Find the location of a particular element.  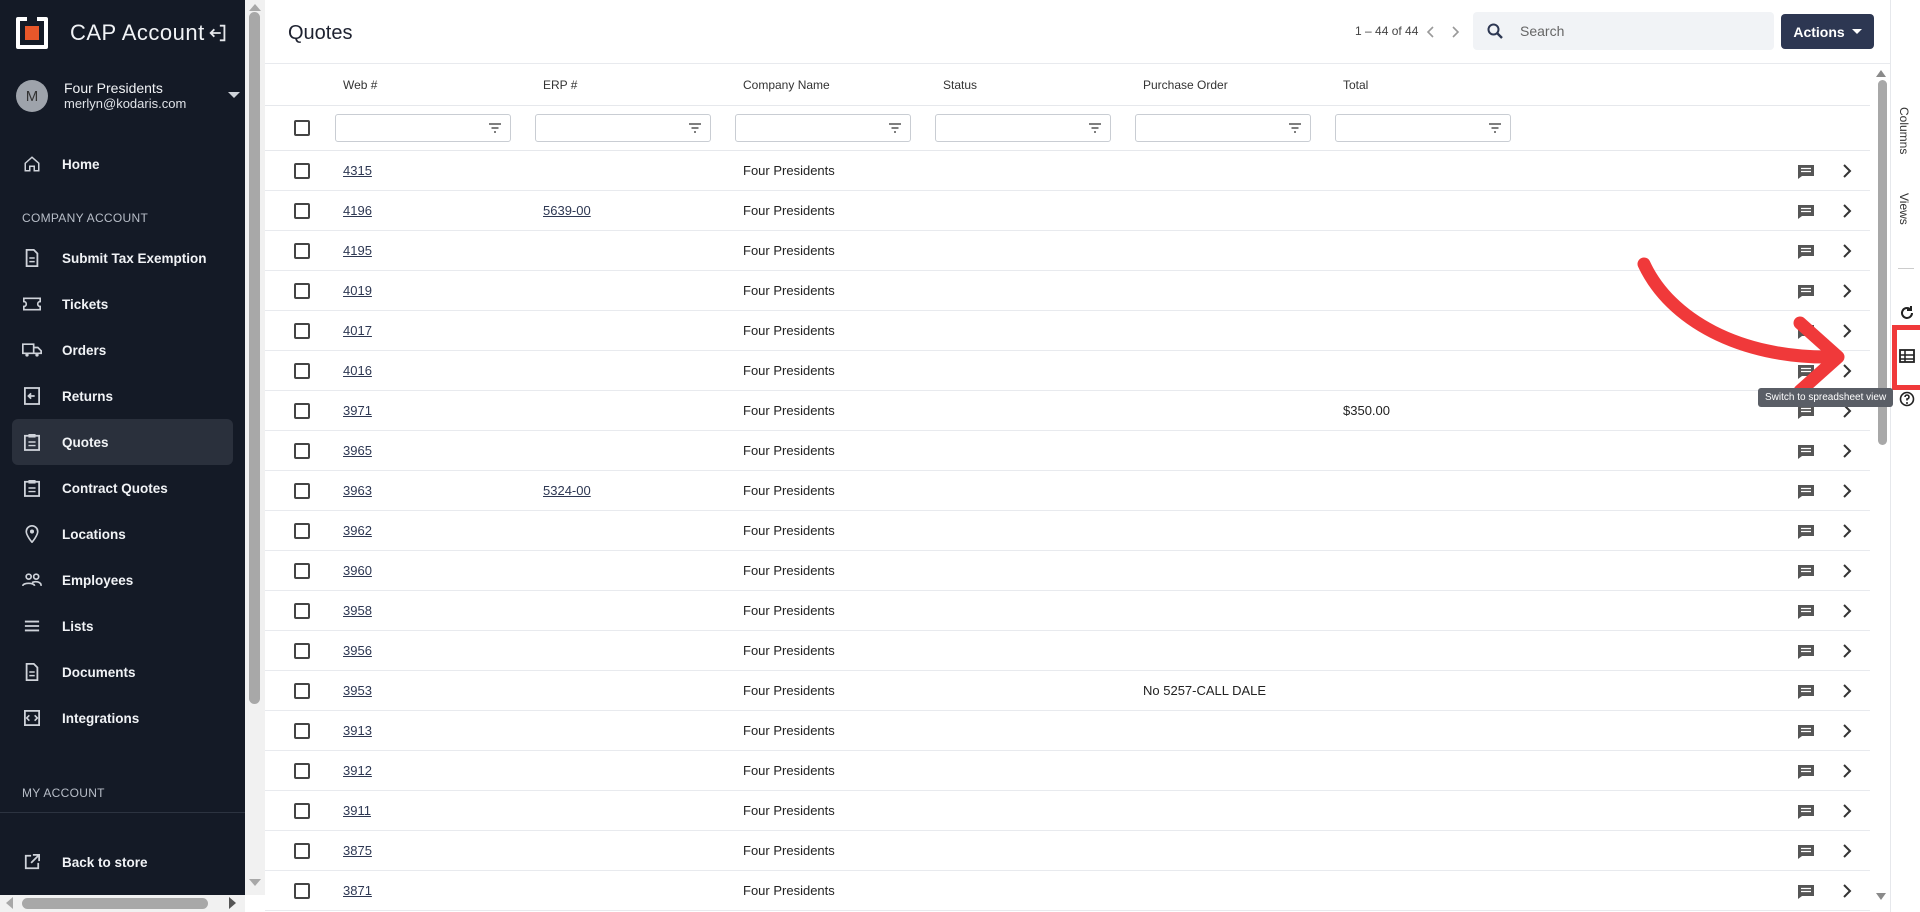

column-header-web: Web # is located at coordinates (360, 85).